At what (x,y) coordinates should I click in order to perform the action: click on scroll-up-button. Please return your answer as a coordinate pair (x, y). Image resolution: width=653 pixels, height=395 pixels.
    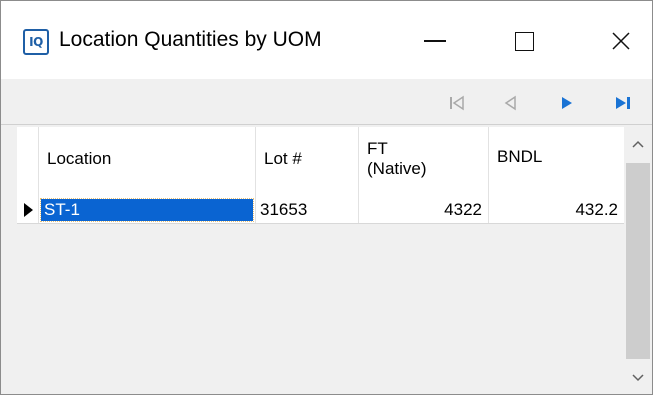
    Looking at the image, I should click on (638, 144).